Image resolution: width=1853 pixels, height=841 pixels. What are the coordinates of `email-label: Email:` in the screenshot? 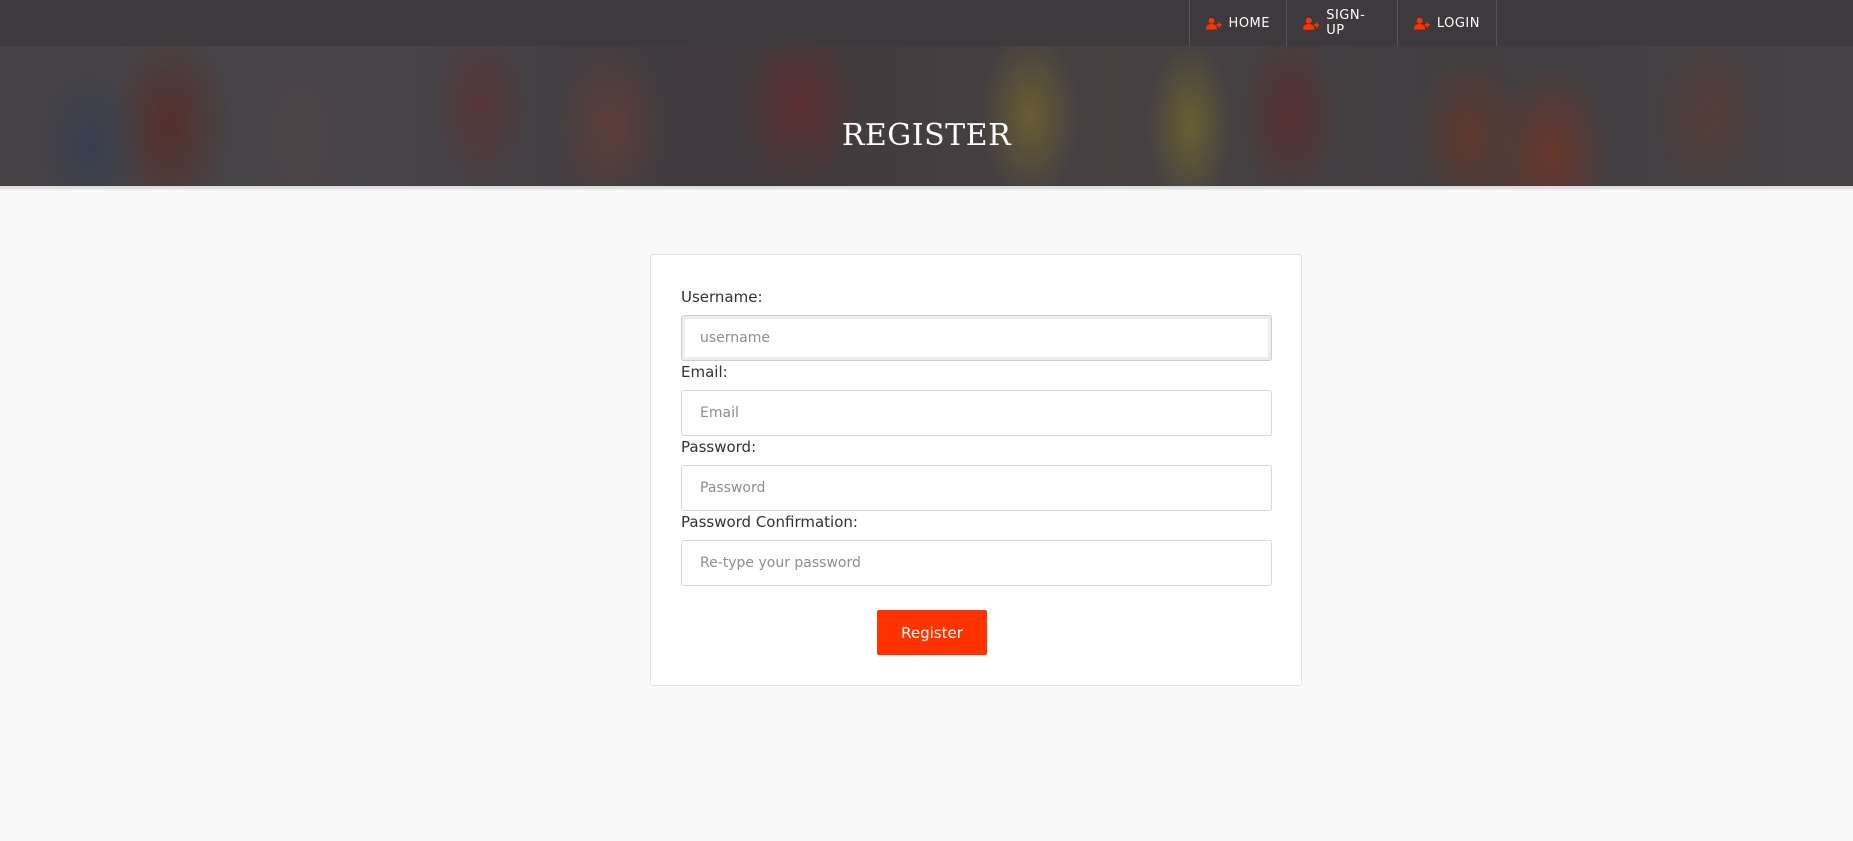 It's located at (704, 372).